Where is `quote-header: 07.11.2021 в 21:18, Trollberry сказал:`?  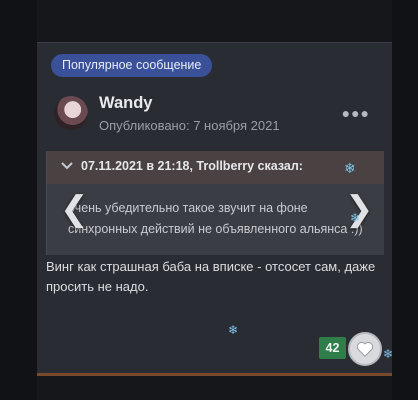 quote-header: 07.11.2021 в 21:18, Trollberry сказал: is located at coordinates (215, 167).